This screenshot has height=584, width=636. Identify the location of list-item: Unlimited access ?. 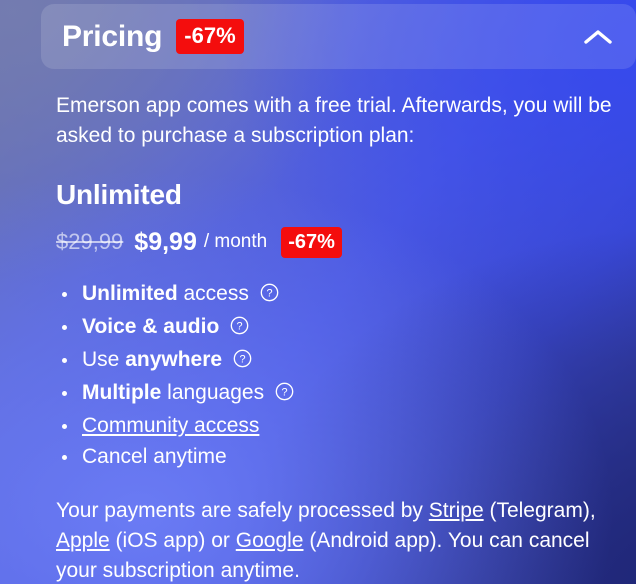
(335, 295).